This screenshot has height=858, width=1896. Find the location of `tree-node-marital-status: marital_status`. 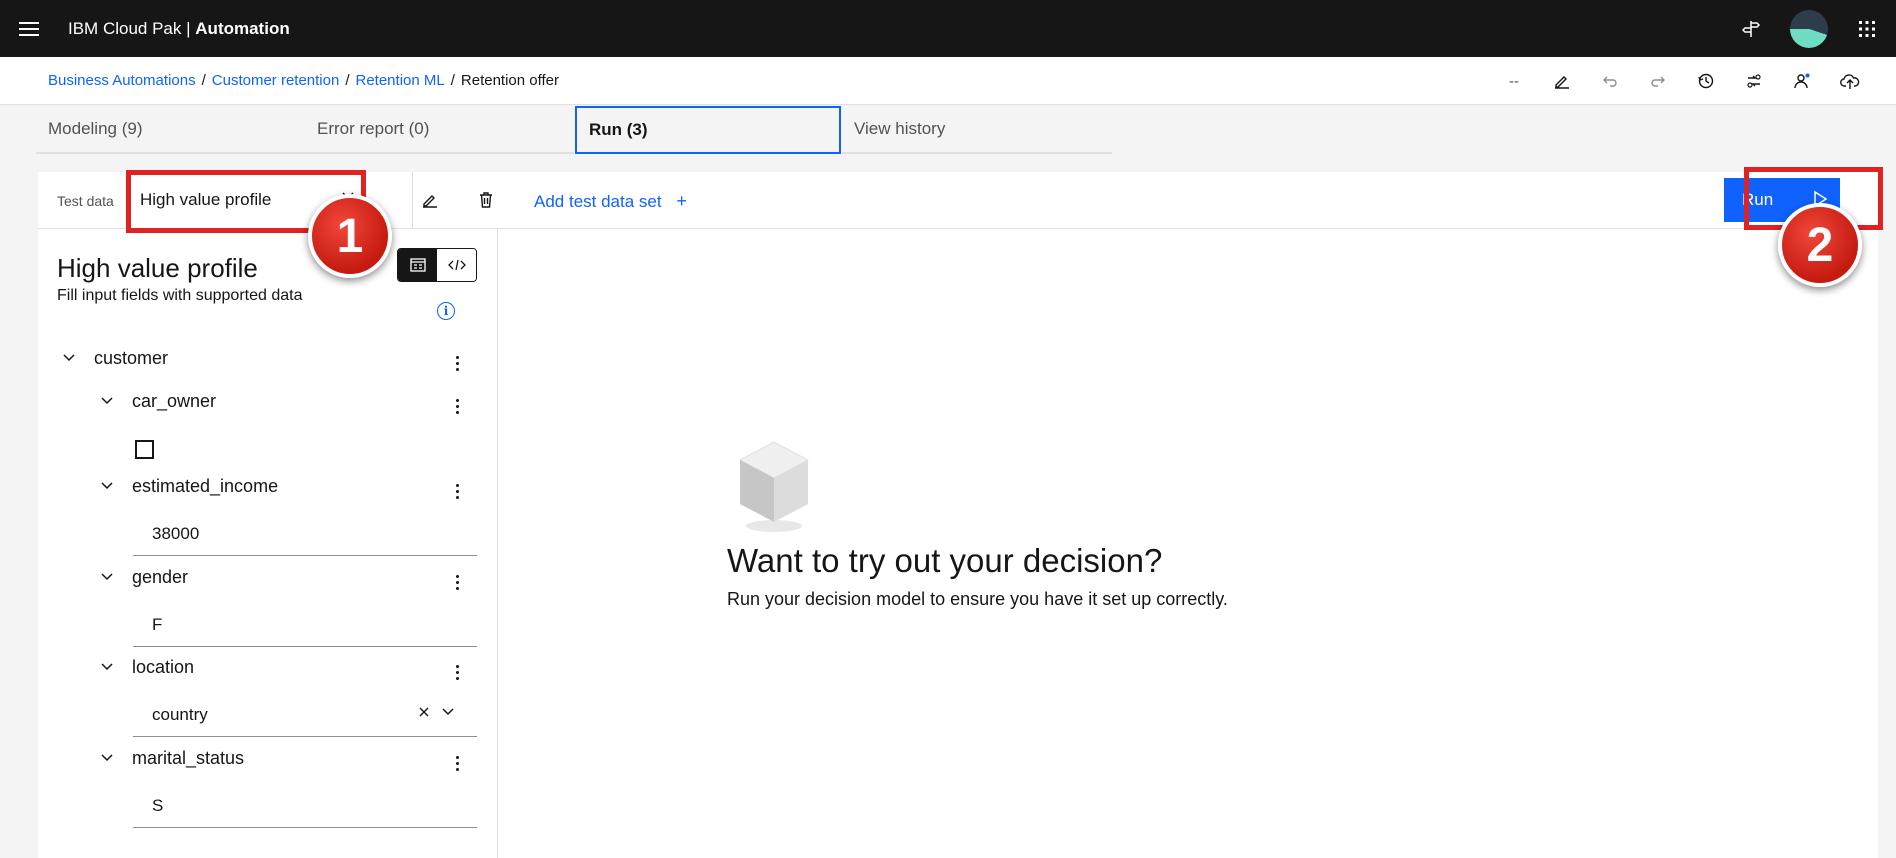

tree-node-marital-status: marital_status is located at coordinates (172, 758).